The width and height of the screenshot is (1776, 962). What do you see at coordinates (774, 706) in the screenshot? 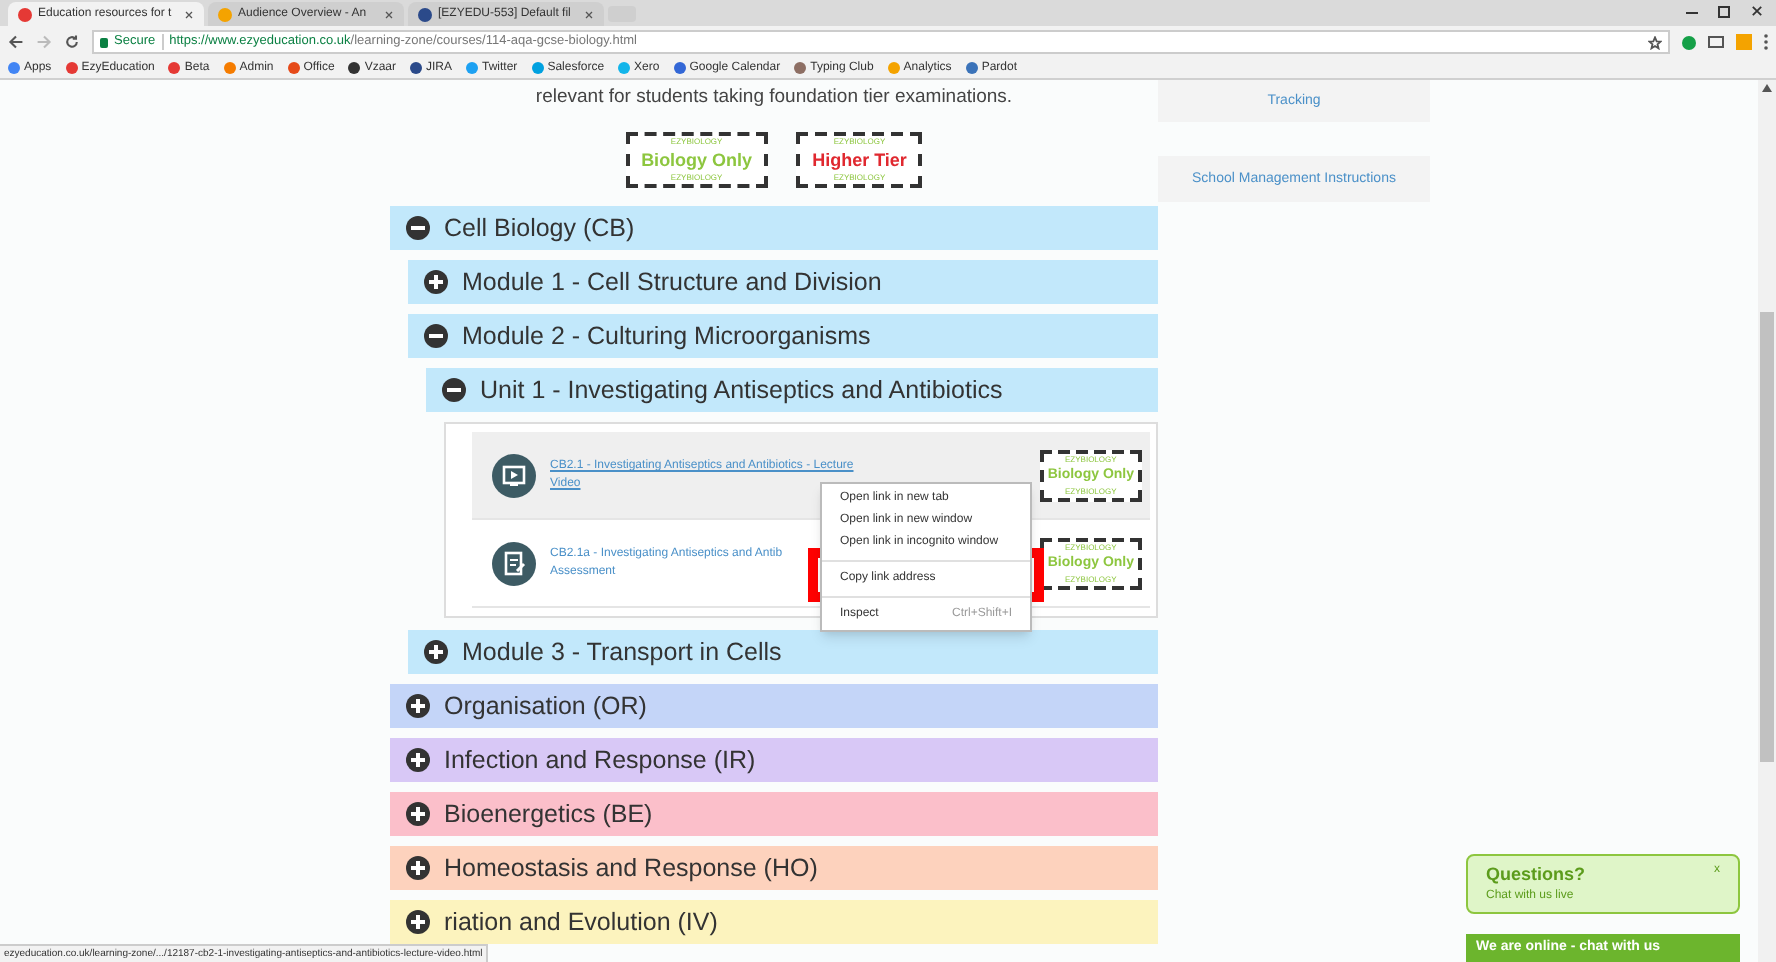
I see `accordion-header: Organisation (OR)` at bounding box center [774, 706].